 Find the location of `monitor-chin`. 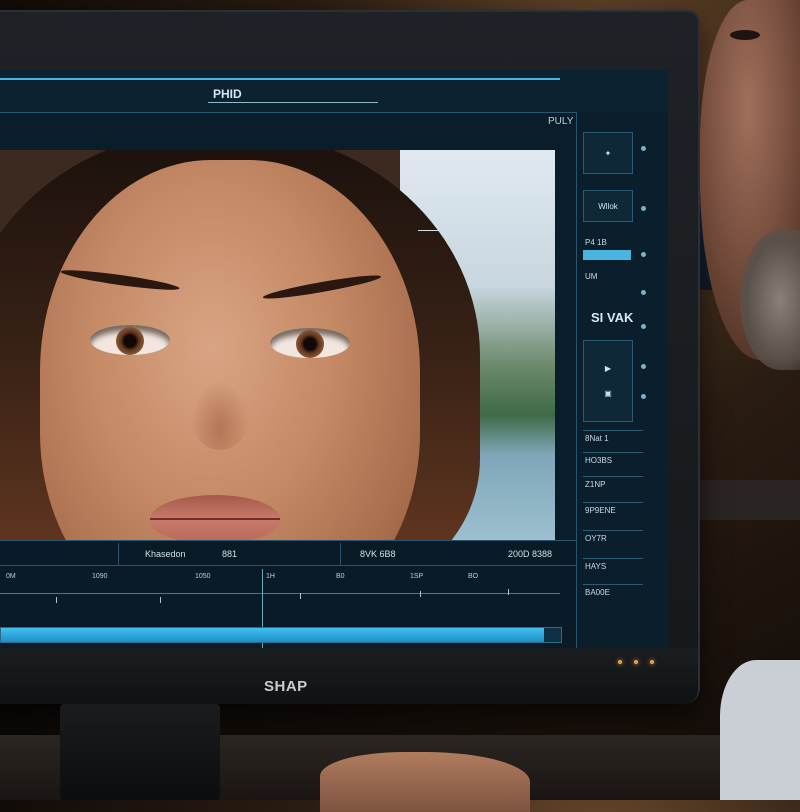

monitor-chin is located at coordinates (349, 676).